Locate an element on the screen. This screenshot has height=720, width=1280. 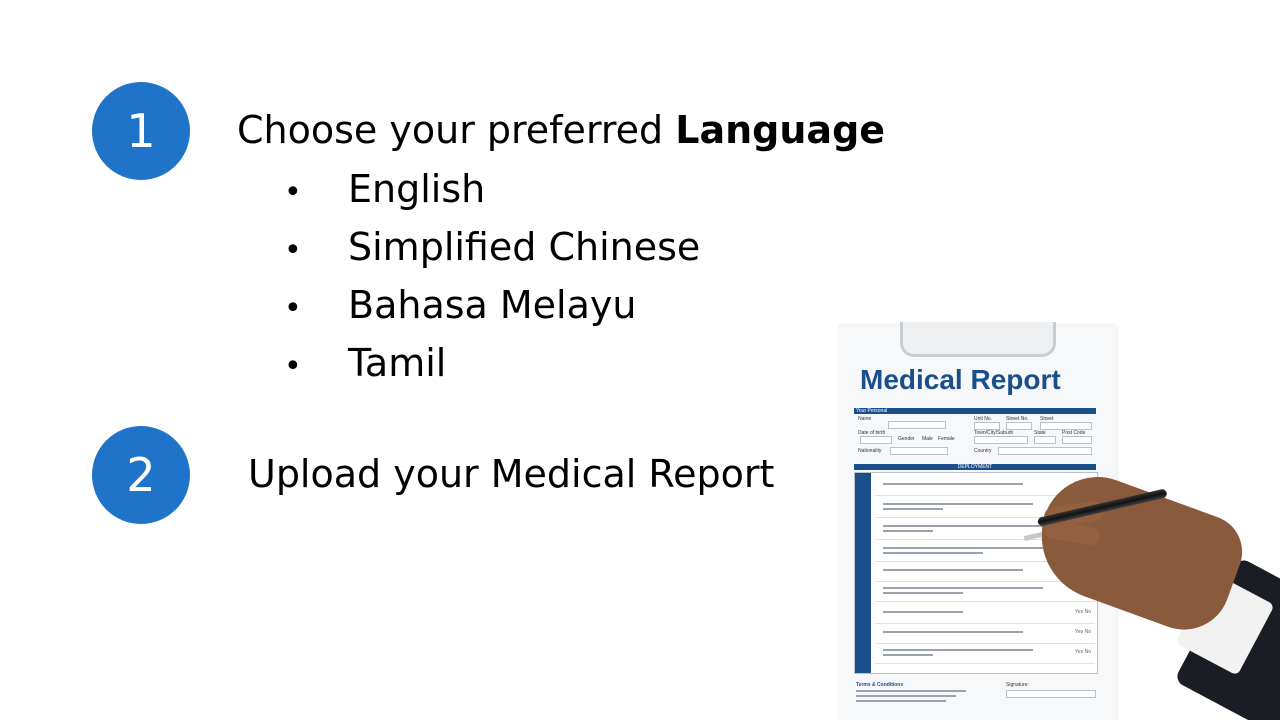
street-field is located at coordinates (1066, 426).